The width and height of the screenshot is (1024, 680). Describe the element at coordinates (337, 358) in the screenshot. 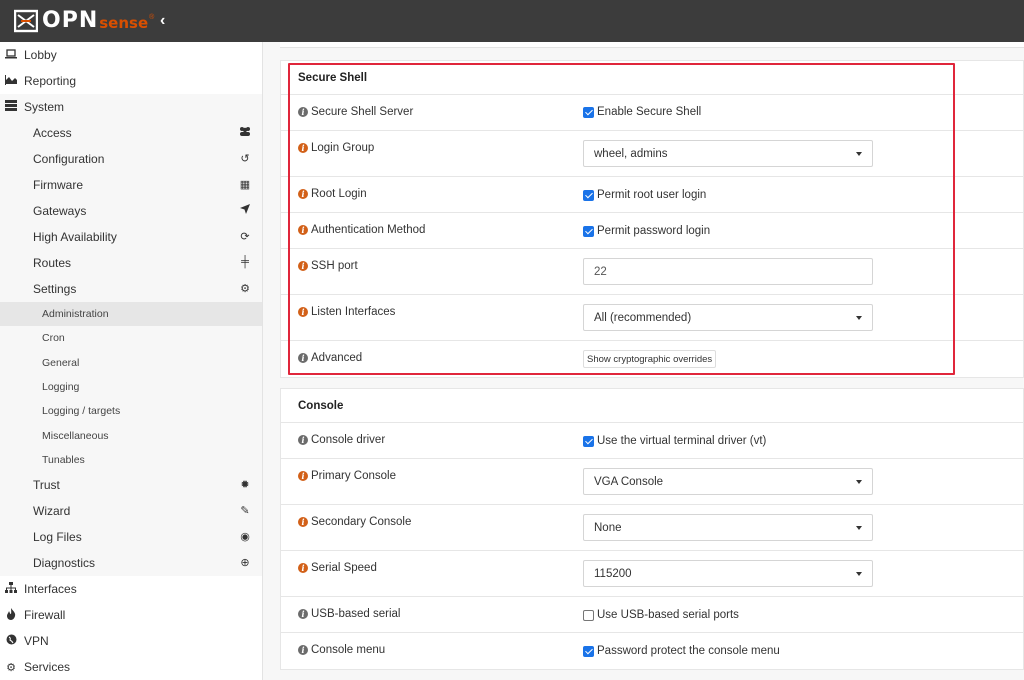

I see `field-label: Advanced` at that location.